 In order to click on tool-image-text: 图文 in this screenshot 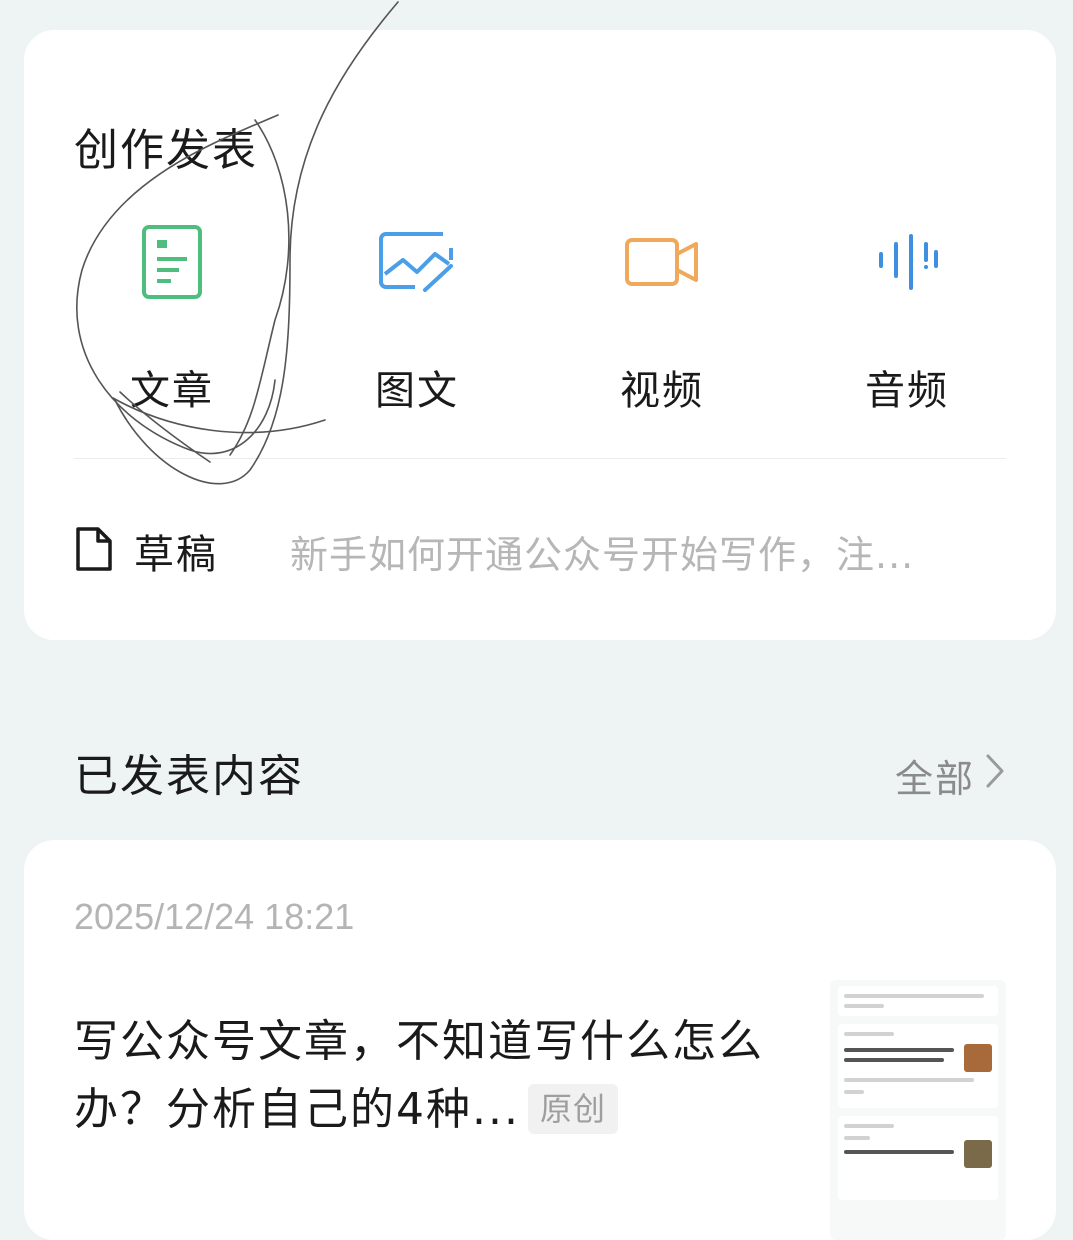, I will do `click(417, 320)`.